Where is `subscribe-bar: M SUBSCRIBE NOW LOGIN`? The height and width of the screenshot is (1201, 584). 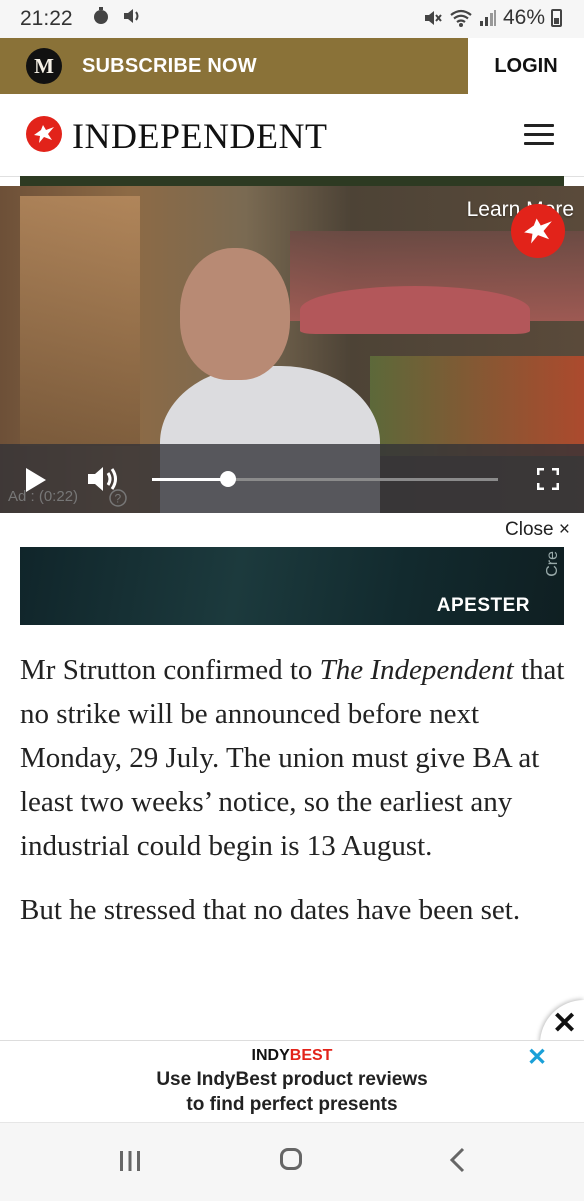
subscribe-bar: M SUBSCRIBE NOW LOGIN is located at coordinates (292, 66).